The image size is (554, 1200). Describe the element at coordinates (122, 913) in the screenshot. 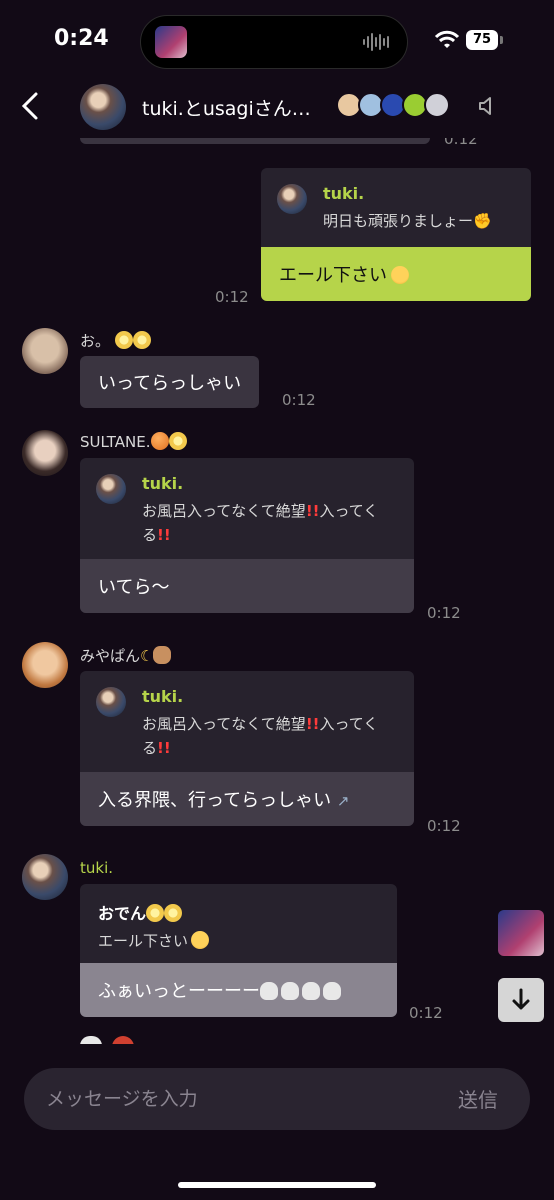

I see `quote-sender-text: おでん` at that location.